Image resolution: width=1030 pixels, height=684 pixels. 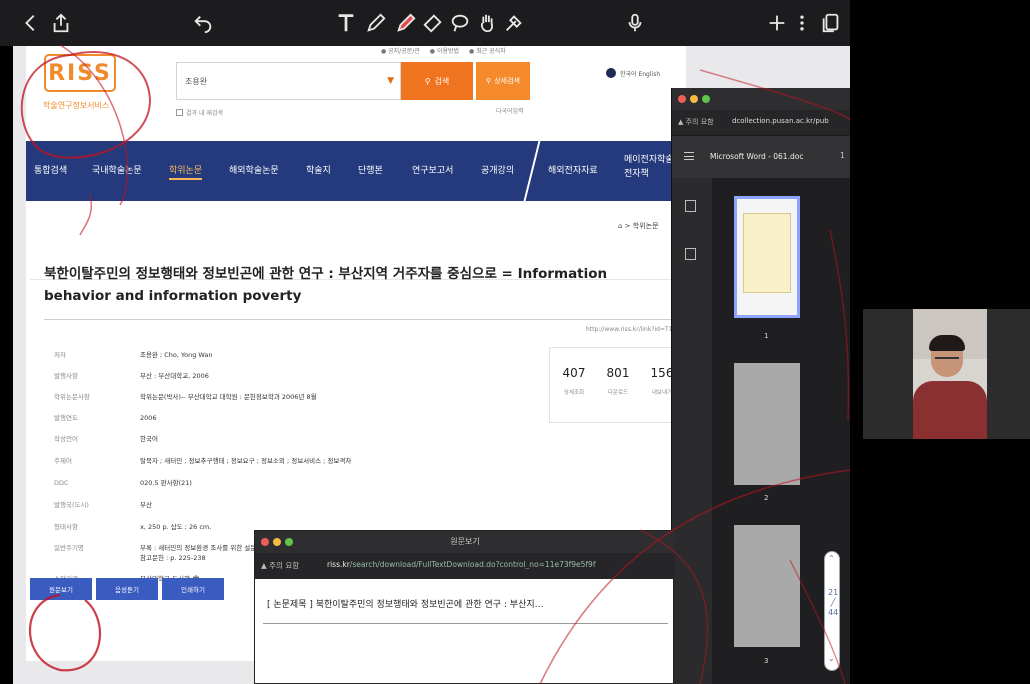 What do you see at coordinates (146, 505) in the screenshot?
I see `meta-value: 부산` at bounding box center [146, 505].